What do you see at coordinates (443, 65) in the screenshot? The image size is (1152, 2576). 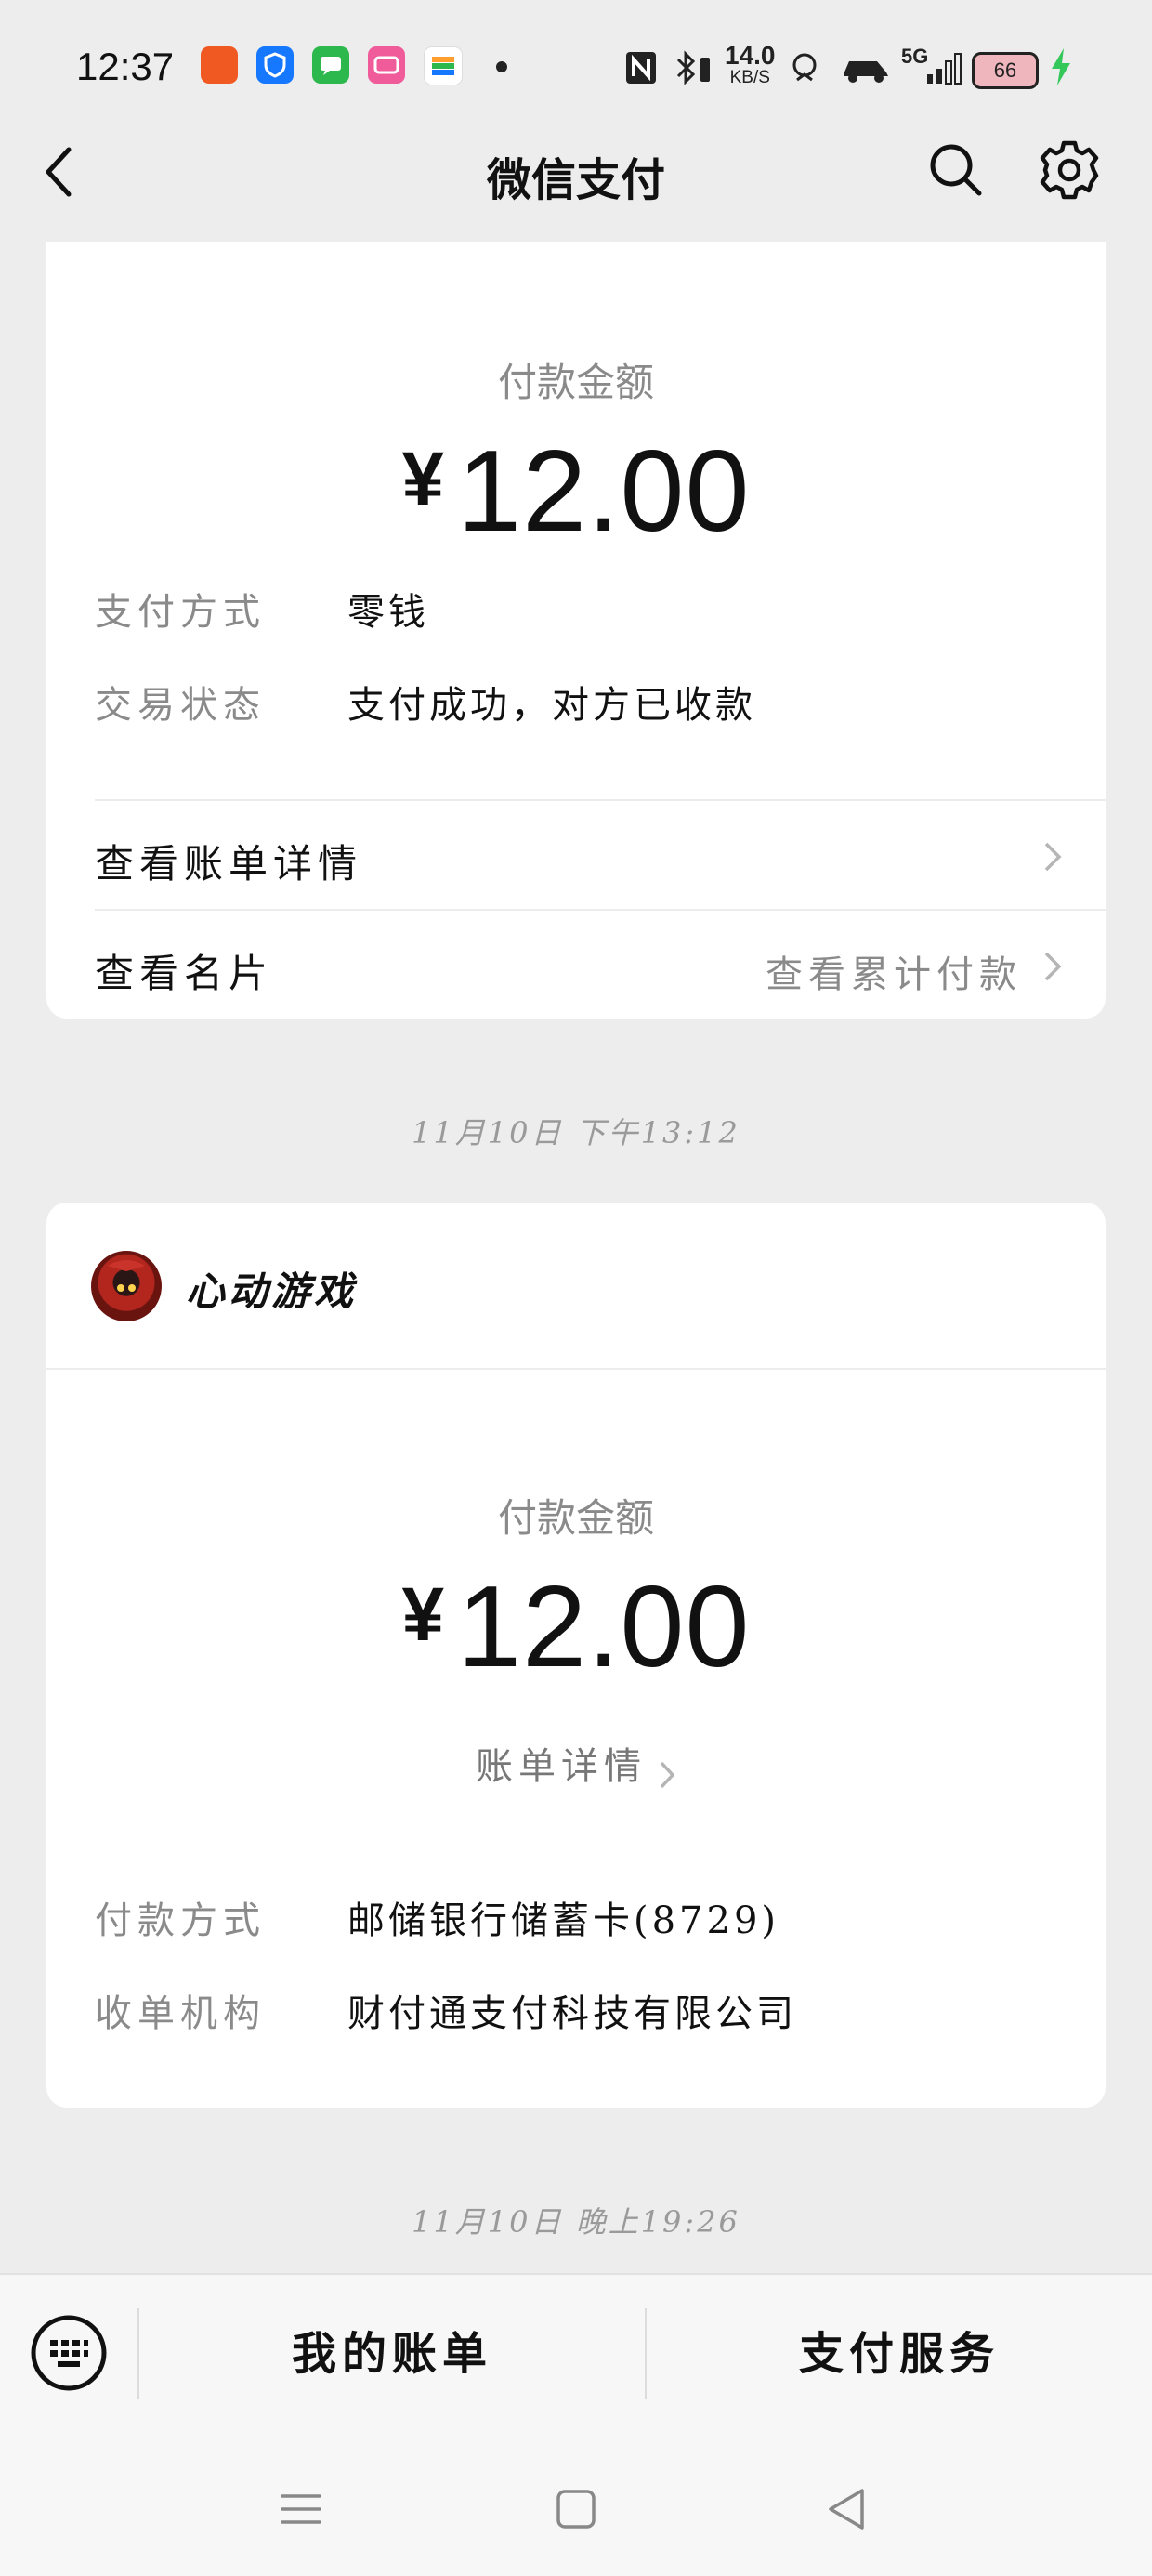 I see `wallet-app-icon` at bounding box center [443, 65].